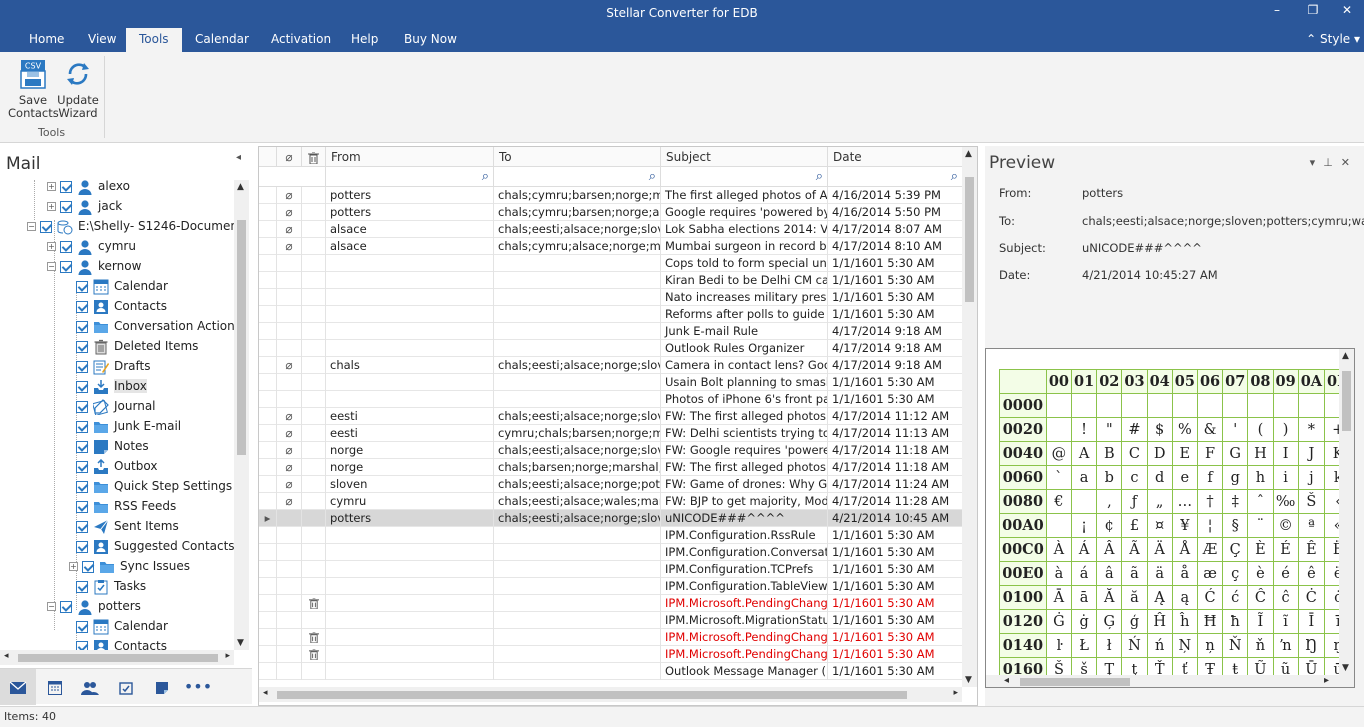  What do you see at coordinates (955, 693) in the screenshot?
I see `scroll-right-icon: ▸` at bounding box center [955, 693].